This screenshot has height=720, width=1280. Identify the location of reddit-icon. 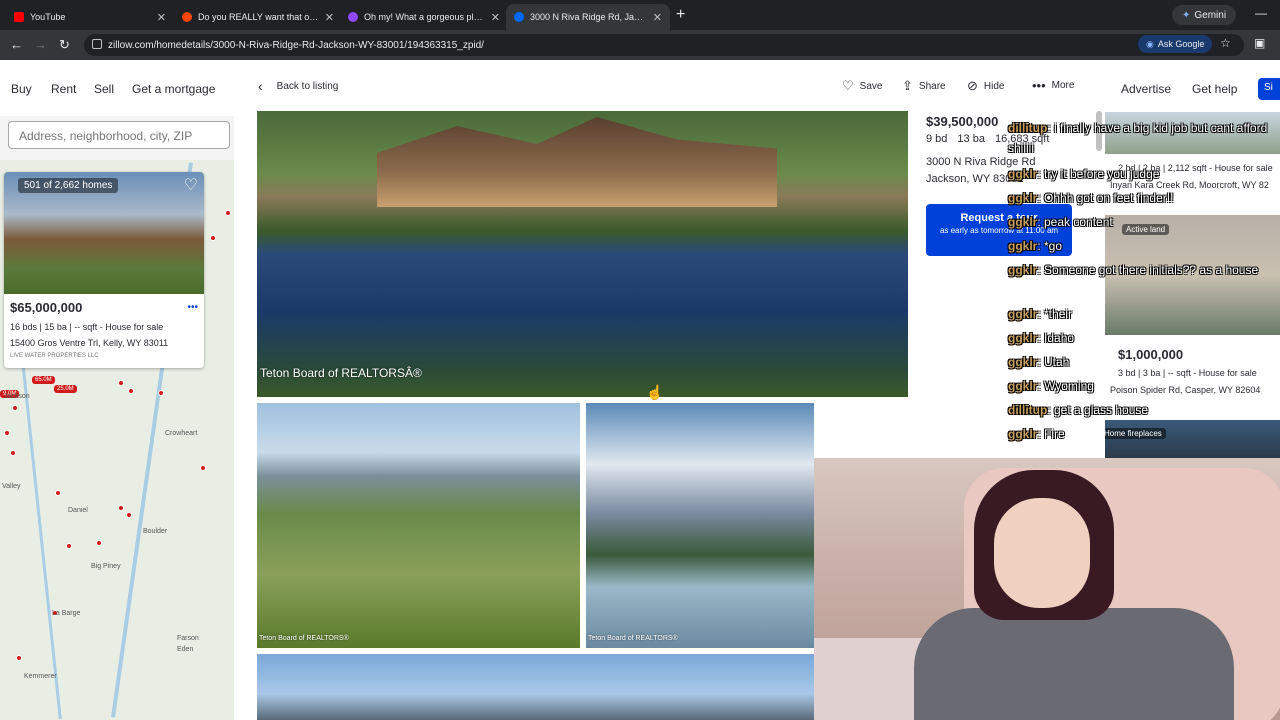
(187, 17).